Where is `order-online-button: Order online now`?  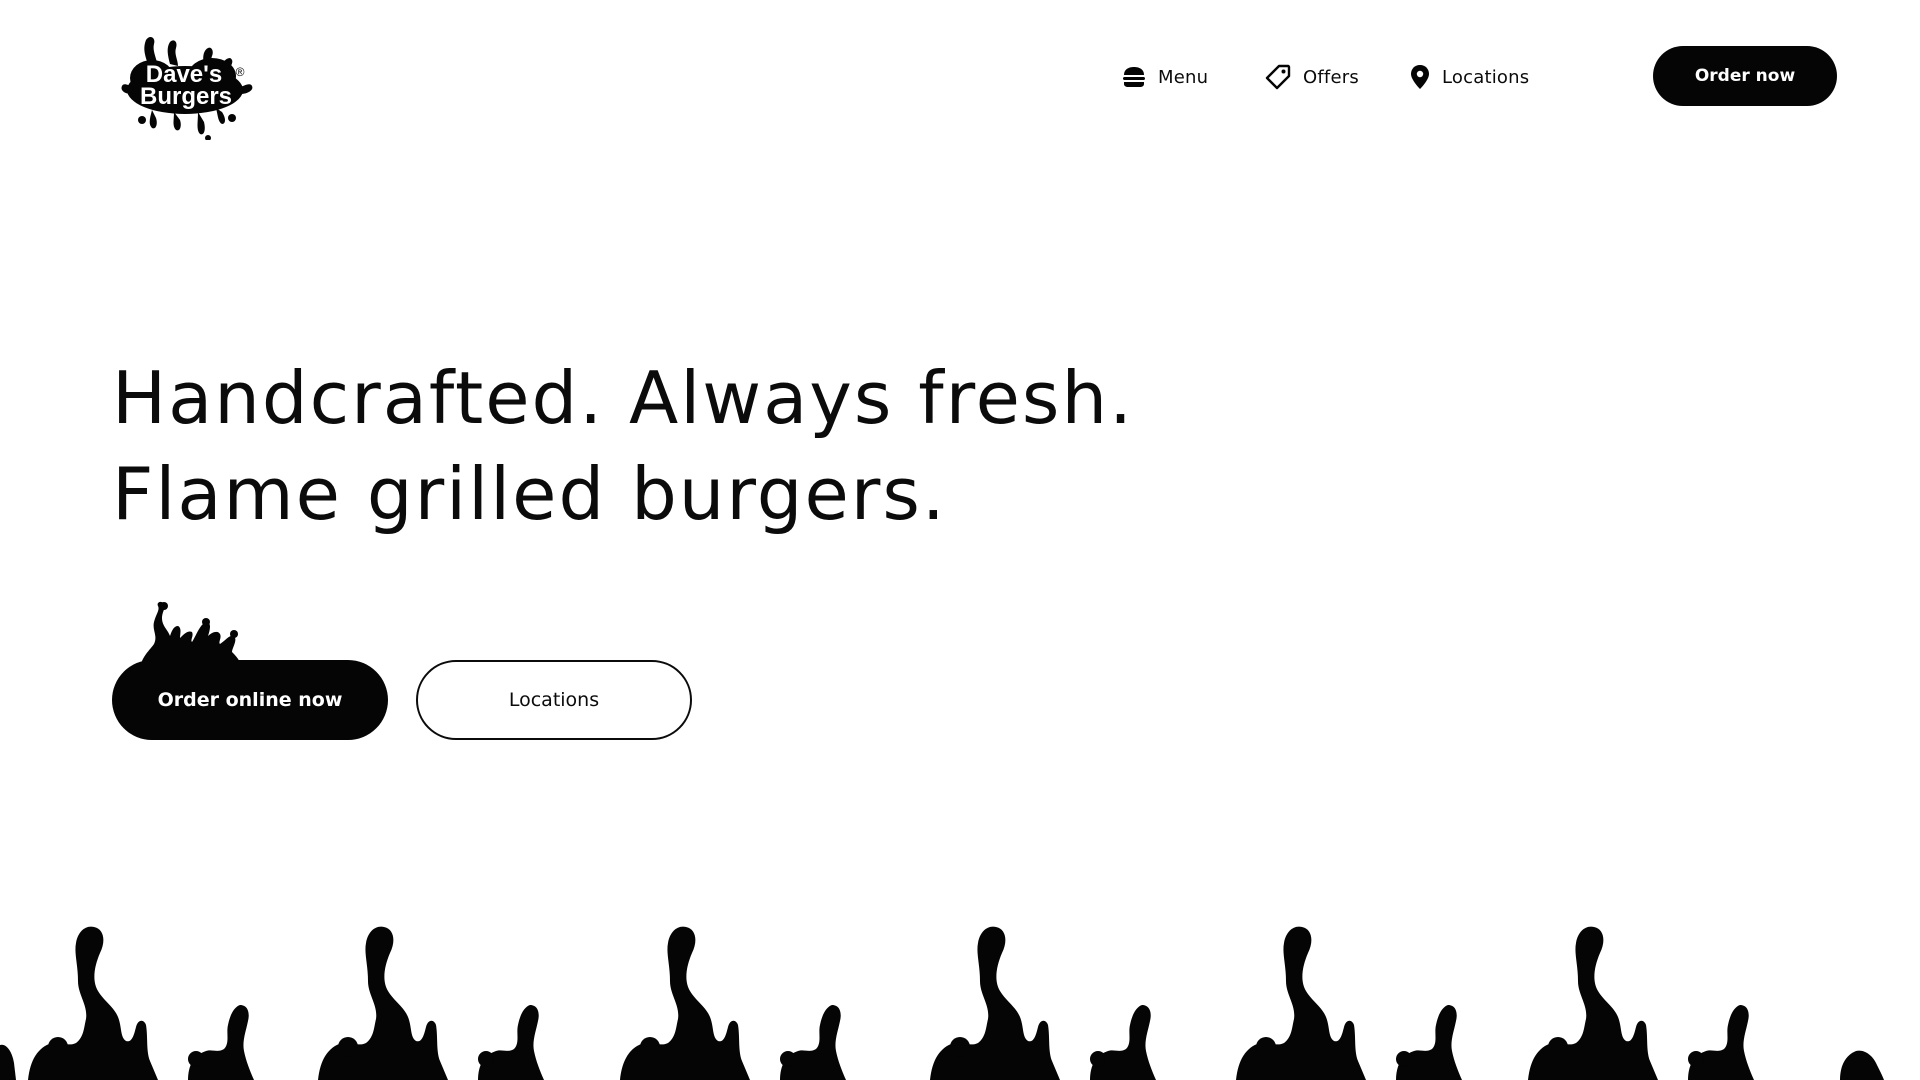 order-online-button: Order online now is located at coordinates (250, 700).